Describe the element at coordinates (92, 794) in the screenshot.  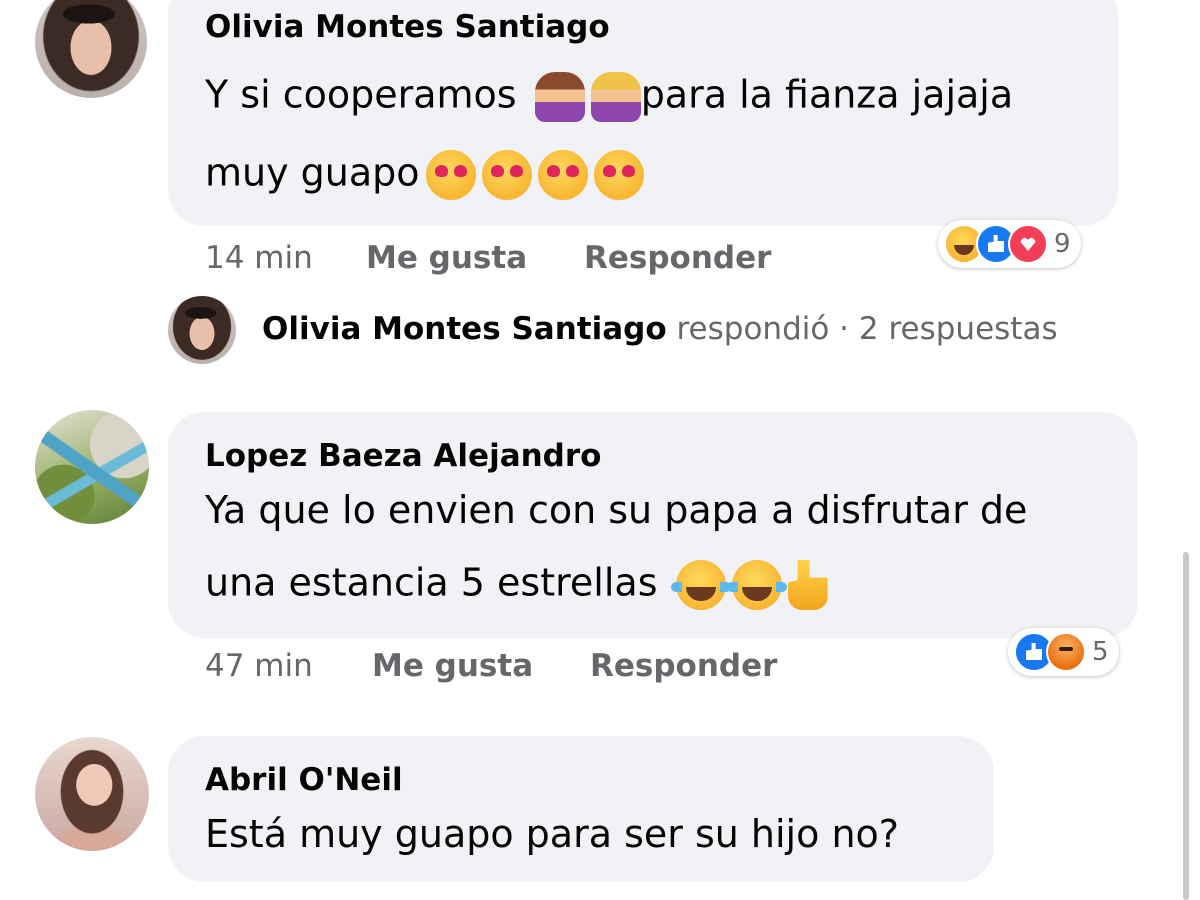
I see `avatar-abril` at that location.